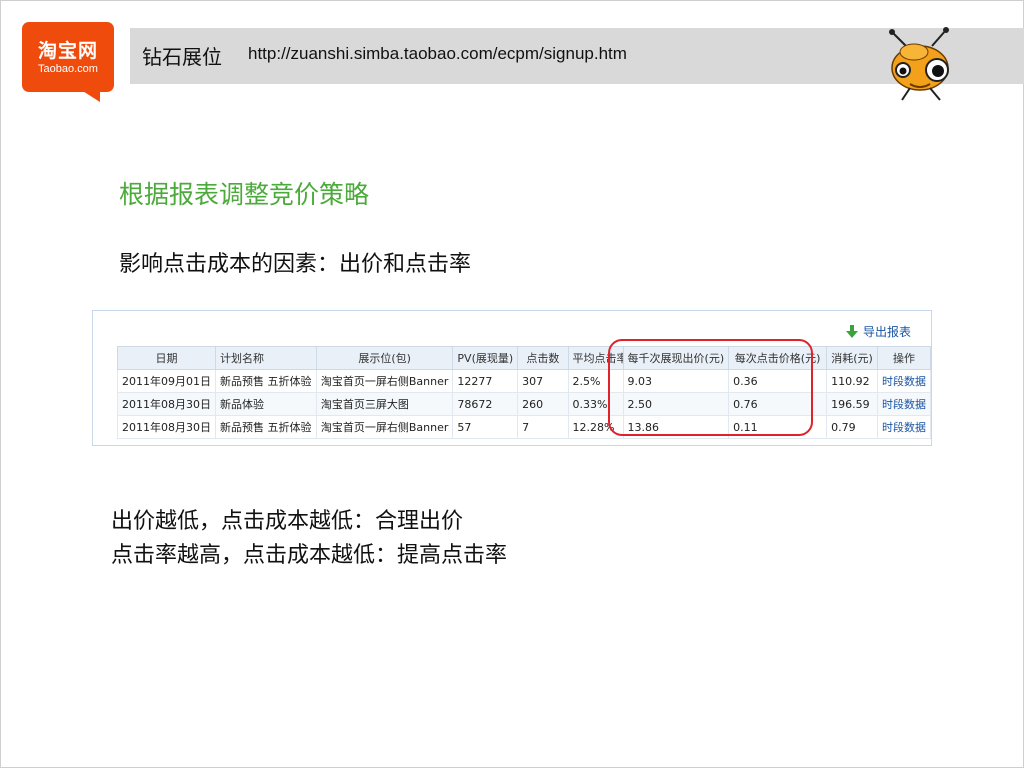 Image resolution: width=1024 pixels, height=768 pixels. Describe the element at coordinates (266, 358) in the screenshot. I see `column-header-plan: 计划名称` at that location.